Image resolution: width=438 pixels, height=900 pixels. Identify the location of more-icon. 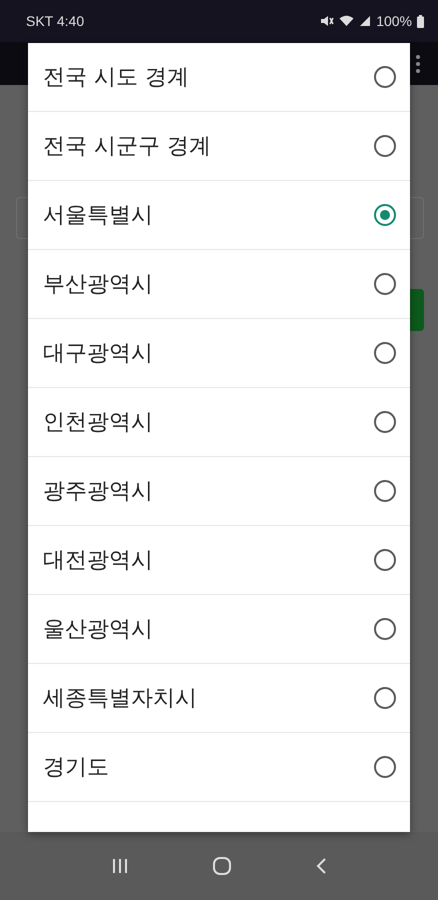
(418, 63).